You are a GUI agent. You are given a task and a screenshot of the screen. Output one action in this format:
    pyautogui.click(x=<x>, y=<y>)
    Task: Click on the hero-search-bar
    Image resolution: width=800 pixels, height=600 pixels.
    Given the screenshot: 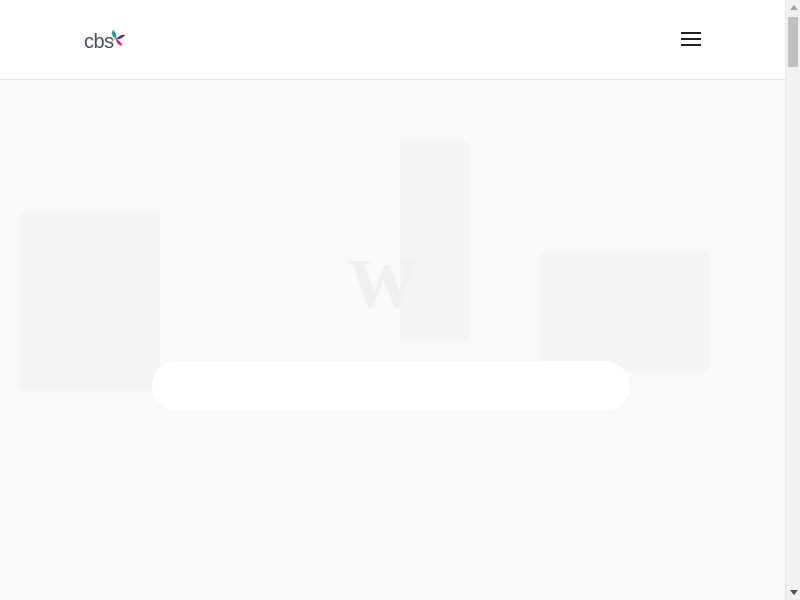 What is the action you would take?
    pyautogui.click(x=391, y=386)
    